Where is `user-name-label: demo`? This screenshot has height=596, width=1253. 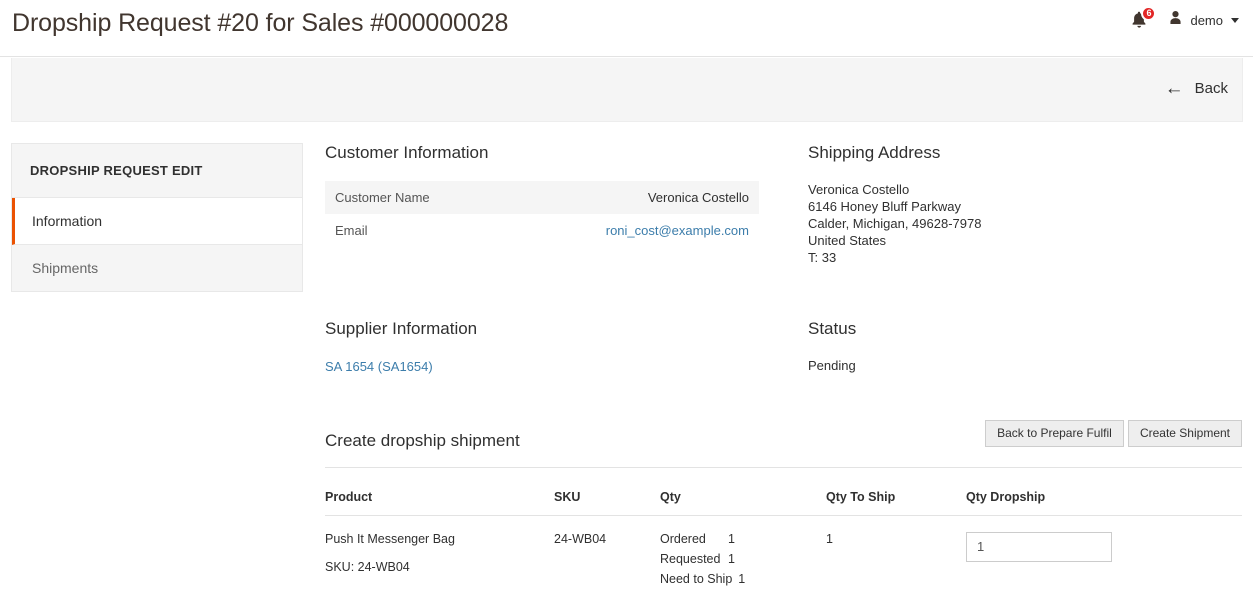 user-name-label: demo is located at coordinates (1206, 20).